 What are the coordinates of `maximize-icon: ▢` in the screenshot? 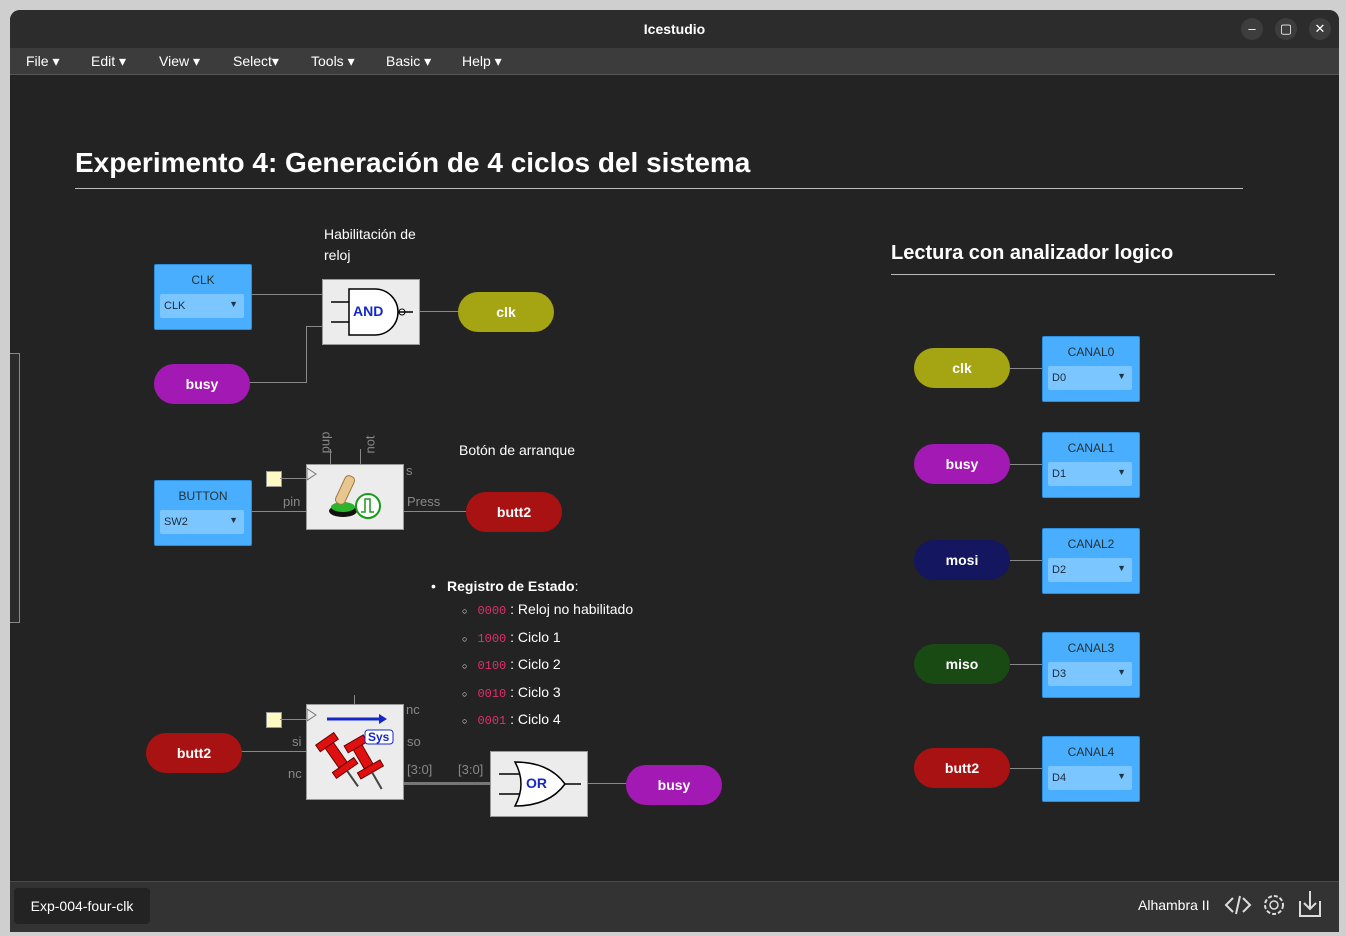 It's located at (1286, 29).